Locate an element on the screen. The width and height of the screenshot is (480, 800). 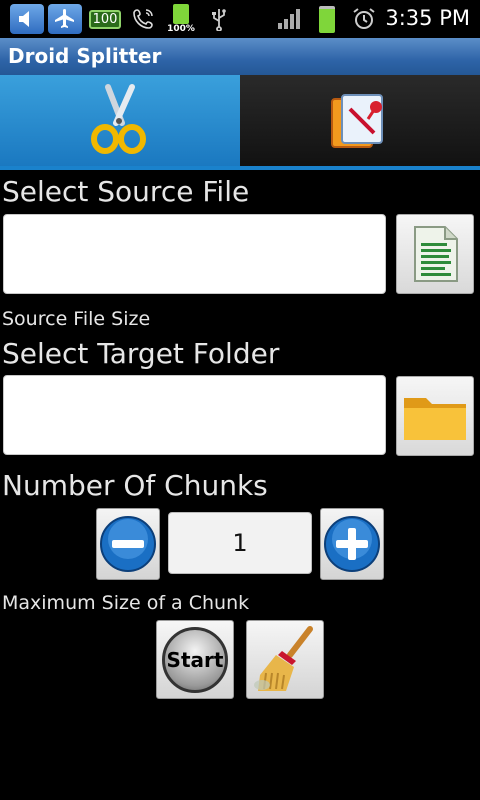
app-title-bar: Droid Splitter is located at coordinates (240, 56).